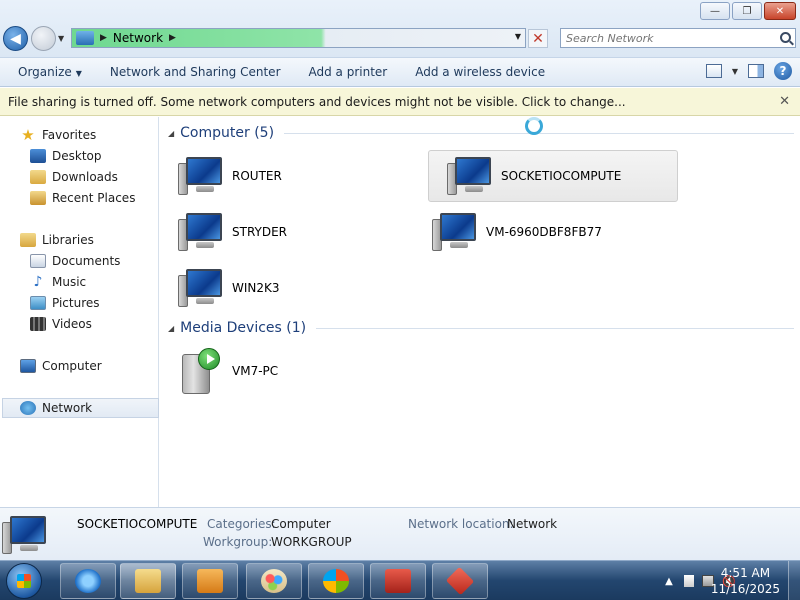 The height and width of the screenshot is (600, 800). I want to click on back-arrow-icon: ◀, so click(15, 38).